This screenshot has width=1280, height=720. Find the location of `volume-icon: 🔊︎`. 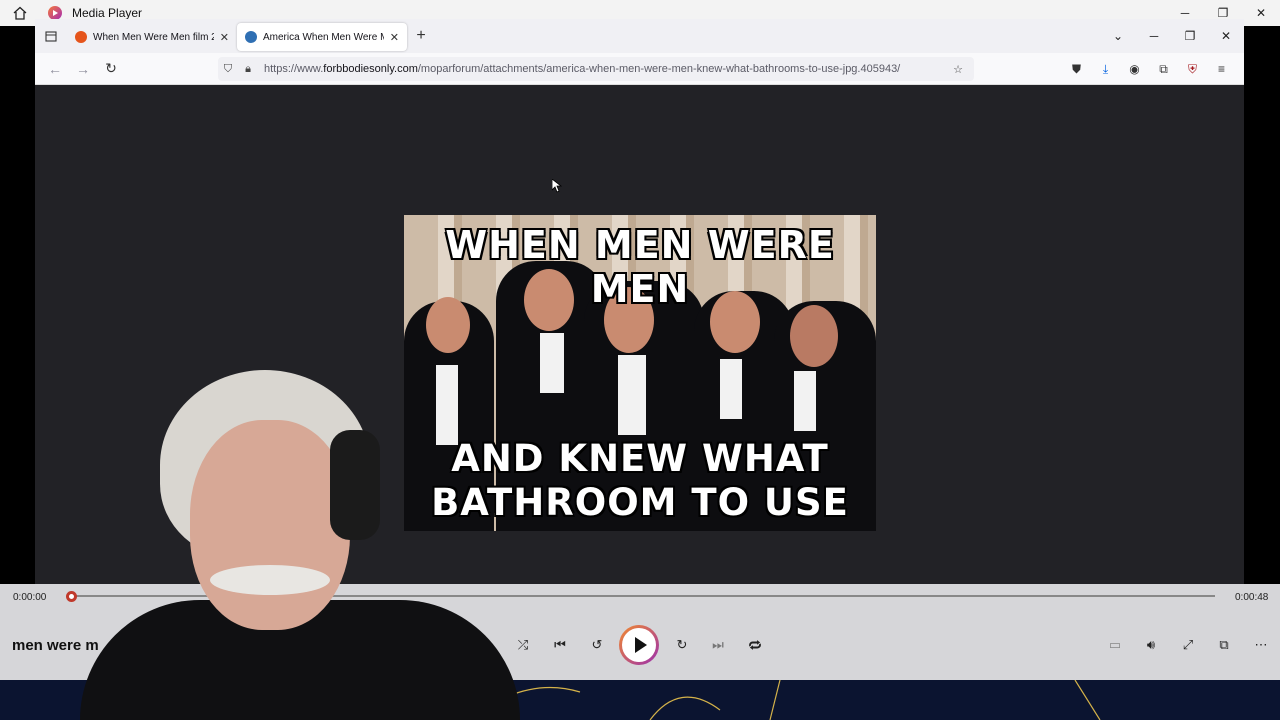

volume-icon: 🔊︎ is located at coordinates (1151, 645).